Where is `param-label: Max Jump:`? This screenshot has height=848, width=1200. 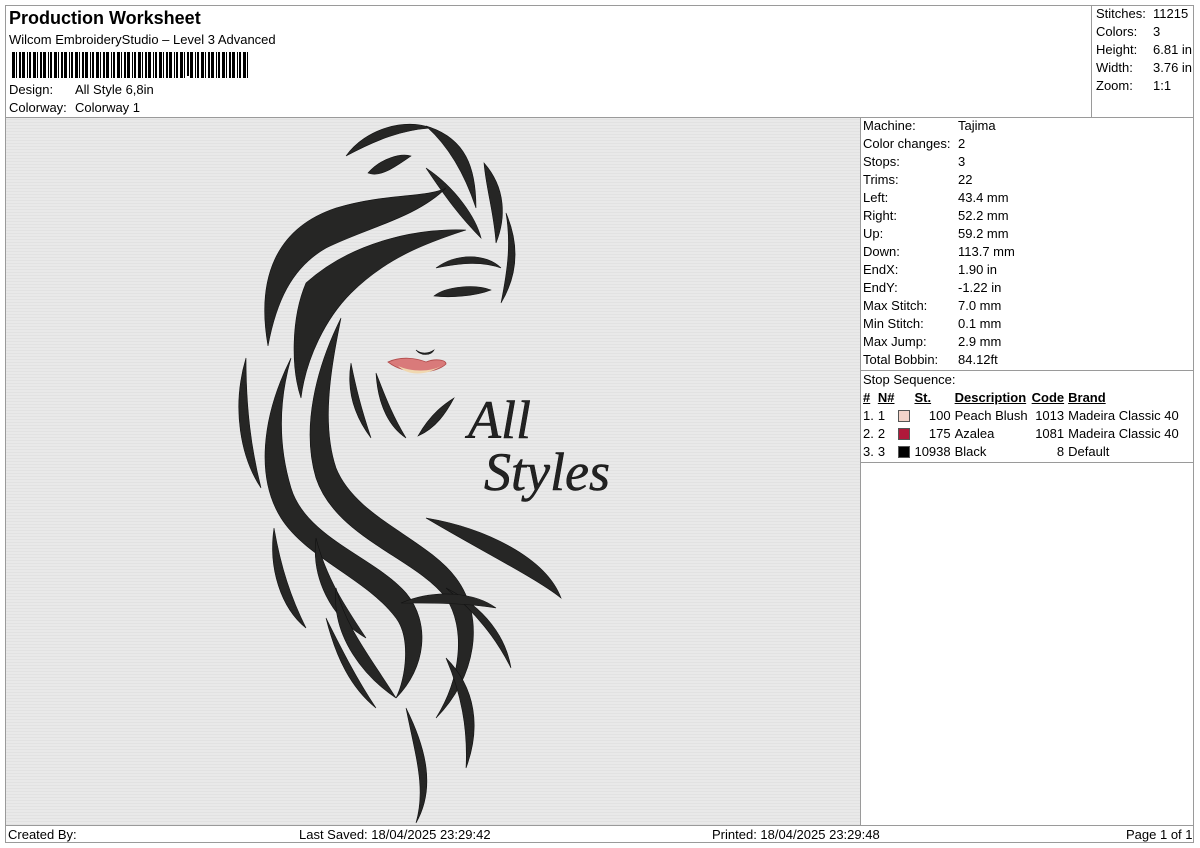 param-label: Max Jump: is located at coordinates (895, 341).